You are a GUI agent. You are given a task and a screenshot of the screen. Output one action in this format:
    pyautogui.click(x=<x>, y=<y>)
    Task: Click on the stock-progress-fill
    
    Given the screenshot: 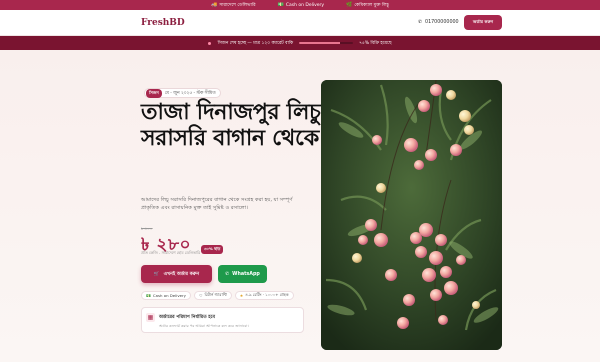 What is the action you would take?
    pyautogui.click(x=319, y=43)
    